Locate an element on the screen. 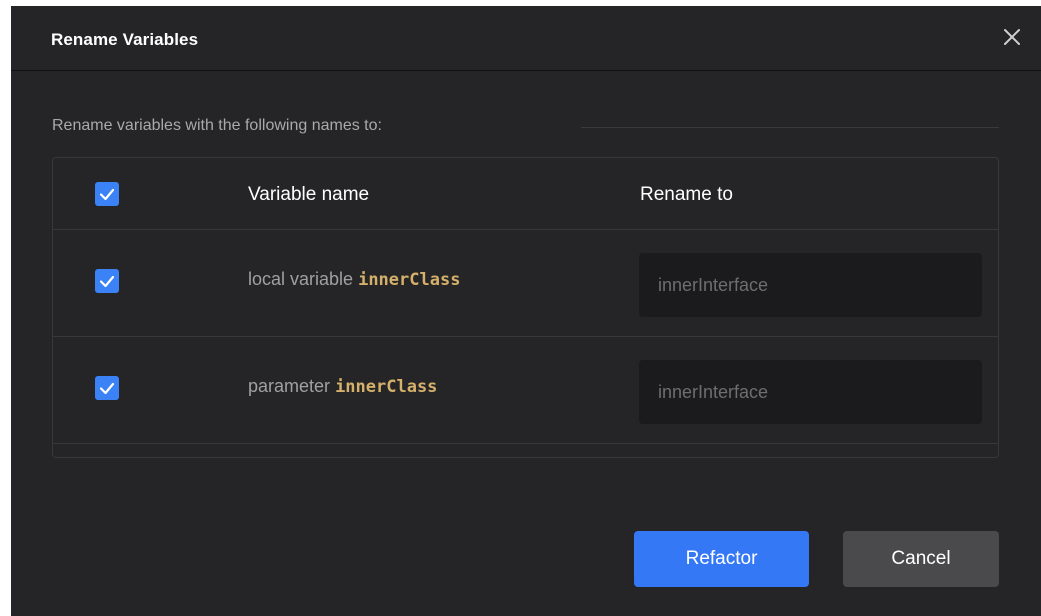  variable-kind: local variable is located at coordinates (301, 279).